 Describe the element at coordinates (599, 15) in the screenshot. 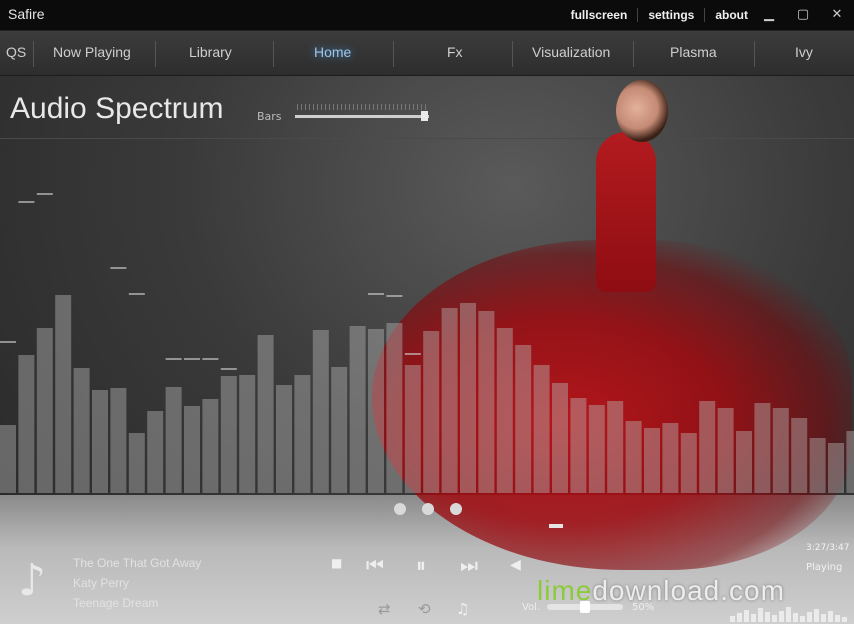

I see `fullscreen-link: fullscreen` at that location.